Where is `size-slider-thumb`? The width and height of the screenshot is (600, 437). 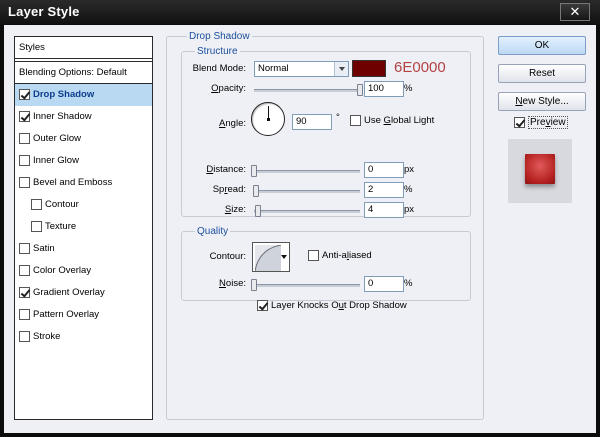 size-slider-thumb is located at coordinates (258, 211).